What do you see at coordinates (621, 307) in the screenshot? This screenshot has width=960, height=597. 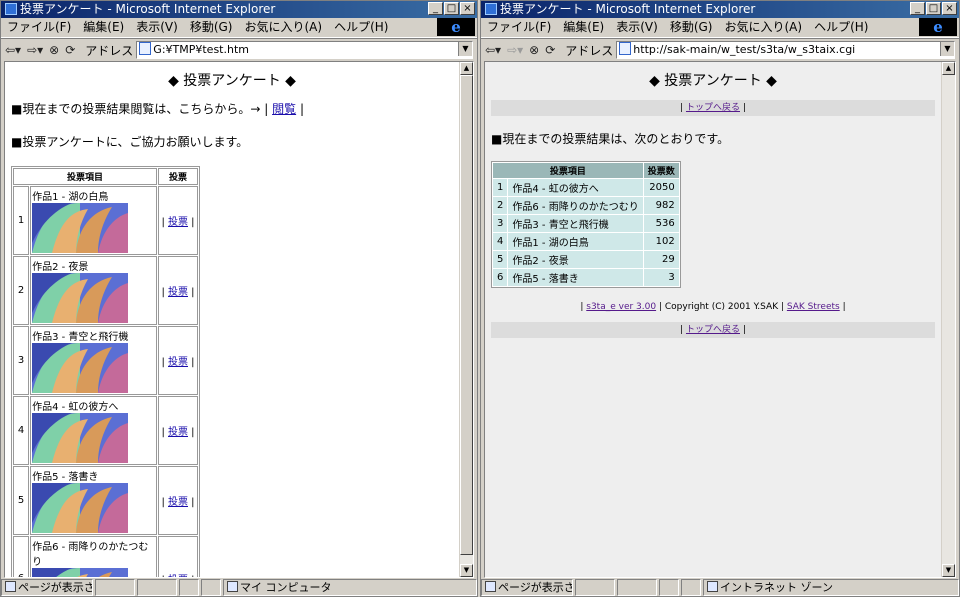 I see `version-link: s3ta_e ver 3.00` at bounding box center [621, 307].